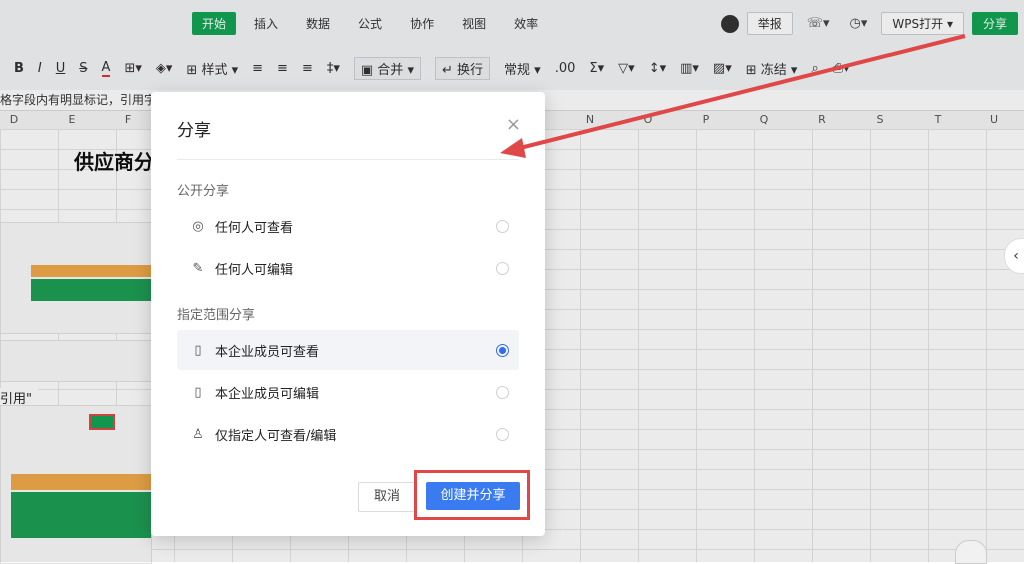 This screenshot has height=564, width=1024. Describe the element at coordinates (267, 394) in the screenshot. I see `option-label: 本企业成员可编辑` at that location.